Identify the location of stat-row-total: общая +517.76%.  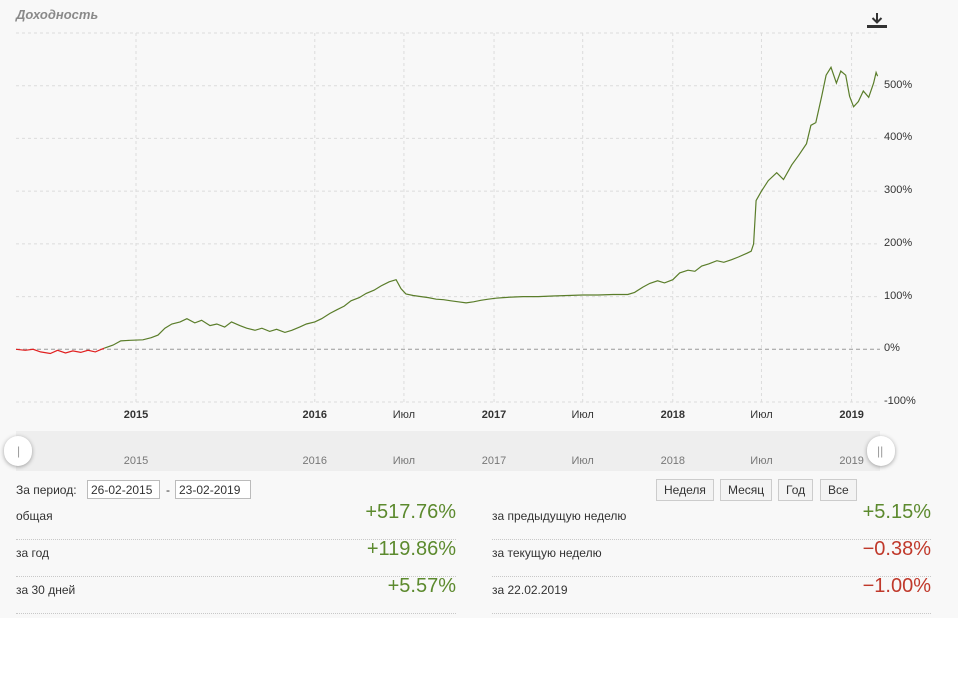
(236, 520).